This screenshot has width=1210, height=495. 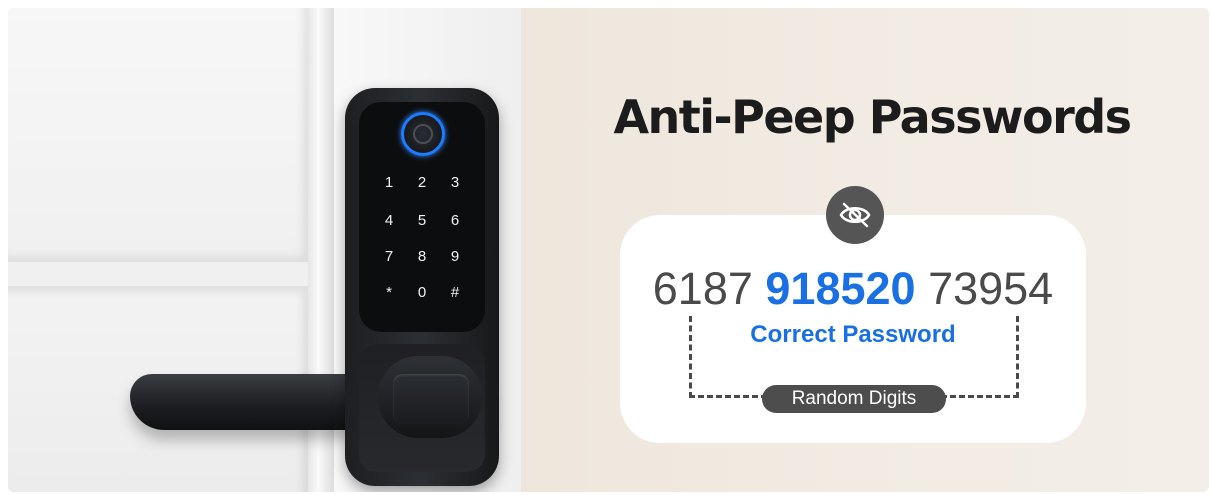 I want to click on key-3: 3, so click(x=455, y=182).